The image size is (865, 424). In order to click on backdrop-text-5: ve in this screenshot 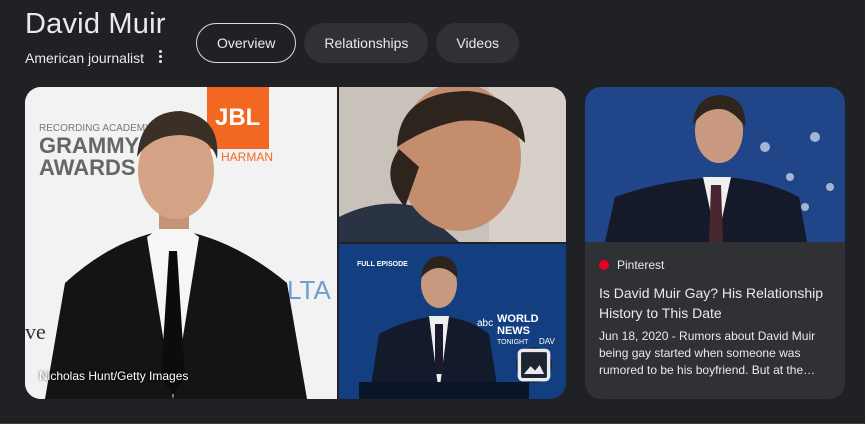, I will do `click(35, 331)`.